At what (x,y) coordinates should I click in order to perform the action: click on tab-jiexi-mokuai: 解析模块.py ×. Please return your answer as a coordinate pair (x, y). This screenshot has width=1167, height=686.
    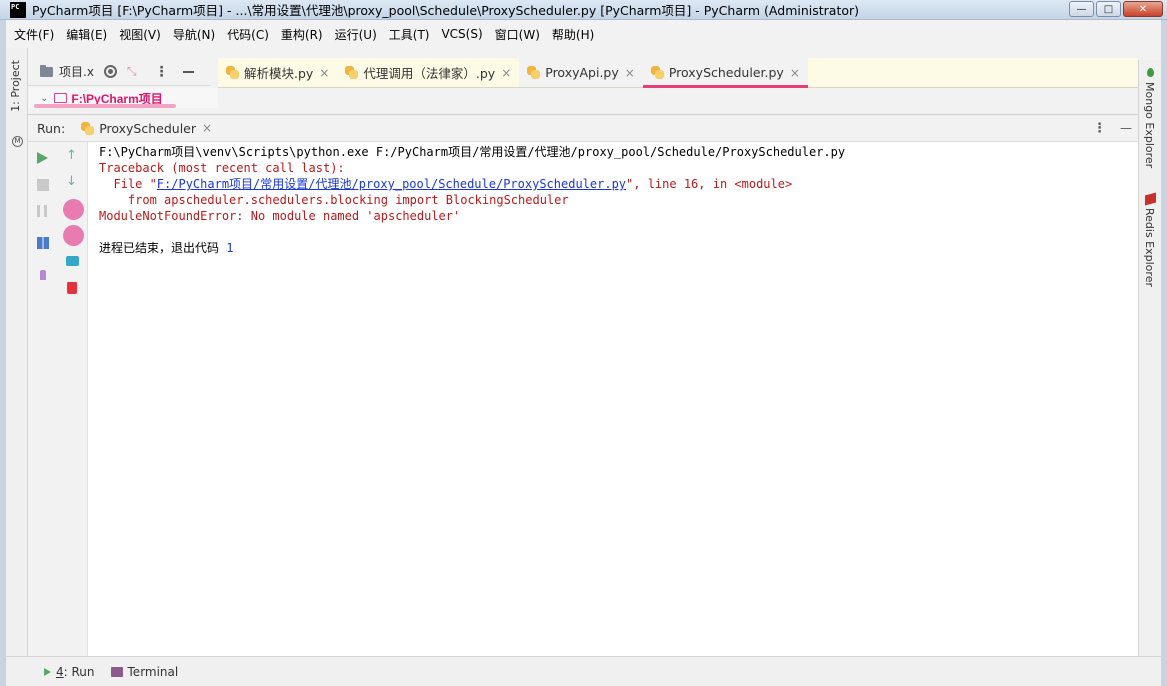
    Looking at the image, I should click on (277, 72).